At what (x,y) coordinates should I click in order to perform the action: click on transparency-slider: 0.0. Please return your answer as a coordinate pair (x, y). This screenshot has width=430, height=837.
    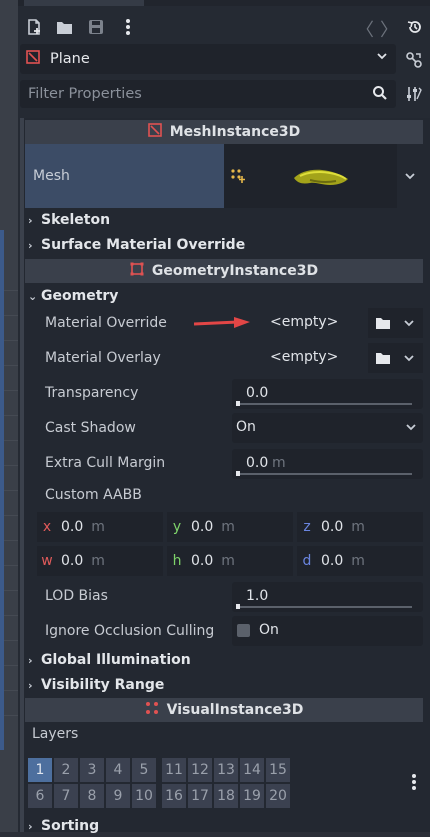
    Looking at the image, I should click on (327, 394).